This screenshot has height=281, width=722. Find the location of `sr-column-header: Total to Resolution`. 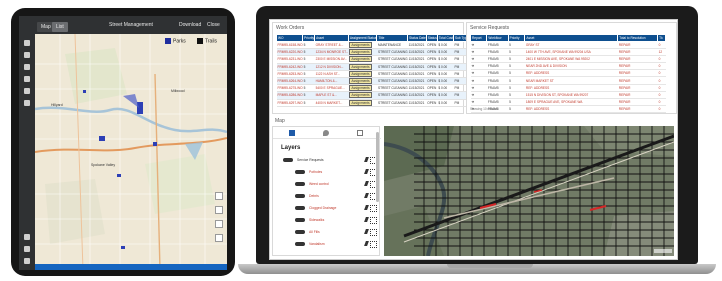

sr-column-header: Total to Resolution is located at coordinates (638, 38).